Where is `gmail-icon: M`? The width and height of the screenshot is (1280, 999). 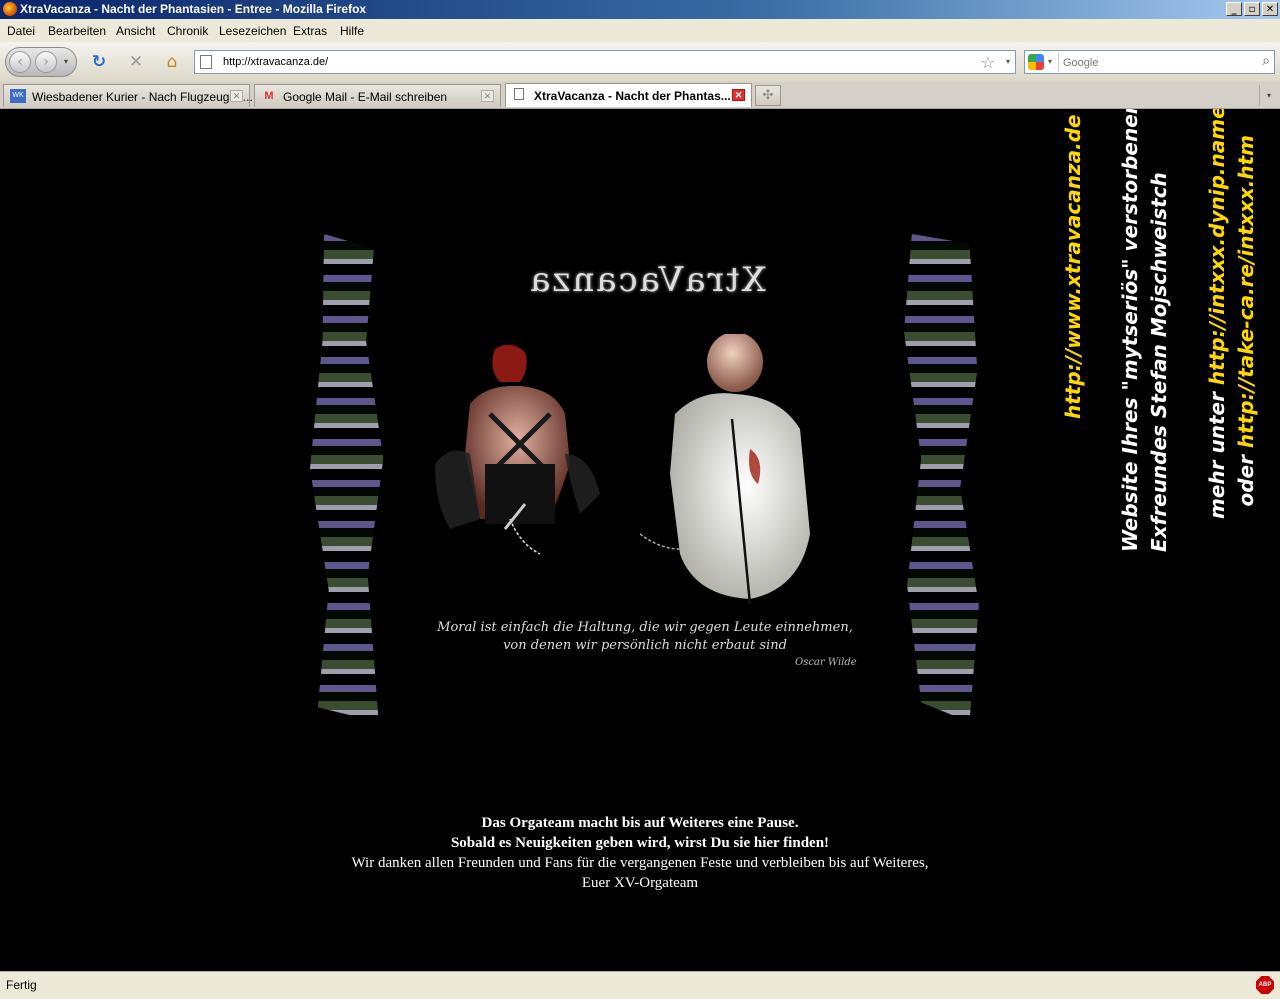
gmail-icon: M is located at coordinates (269, 96).